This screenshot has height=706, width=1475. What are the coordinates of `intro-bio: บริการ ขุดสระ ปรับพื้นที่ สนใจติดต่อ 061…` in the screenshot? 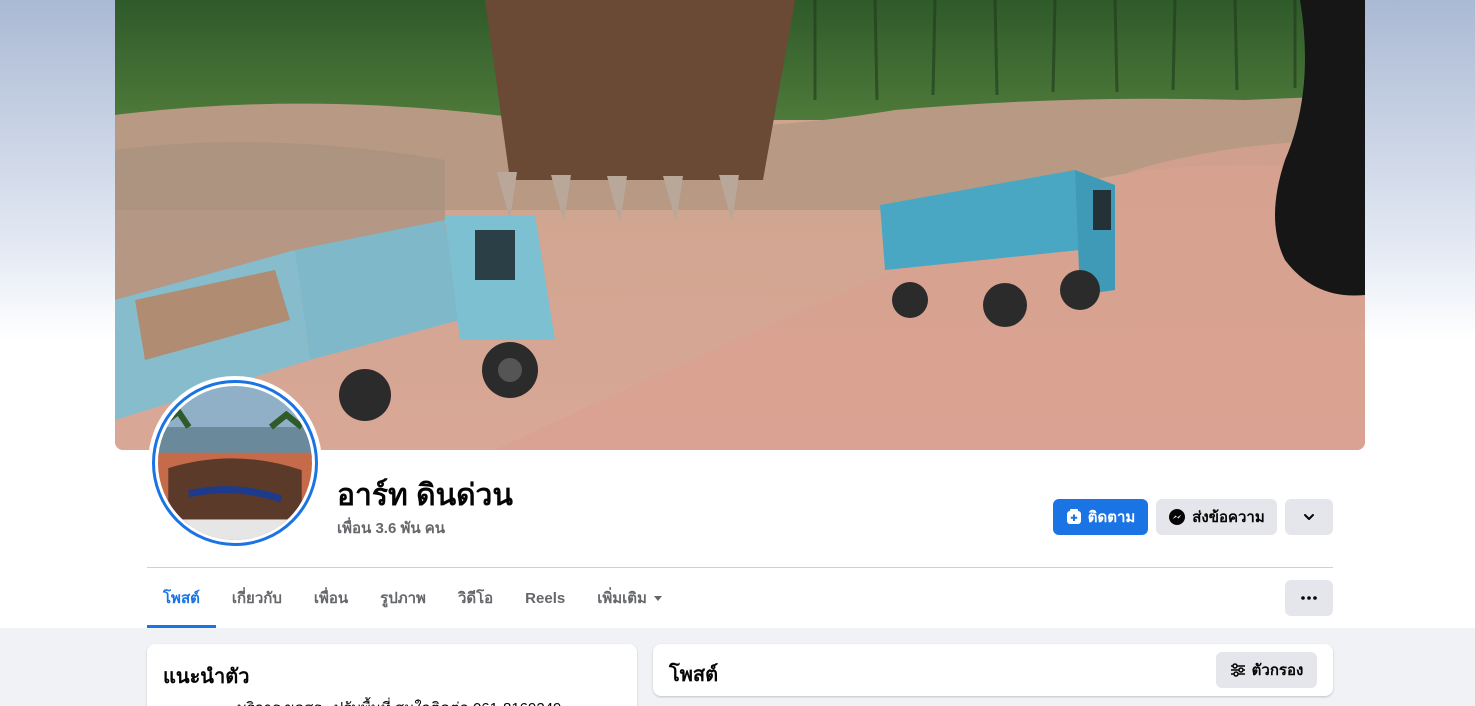 It's located at (399, 701).